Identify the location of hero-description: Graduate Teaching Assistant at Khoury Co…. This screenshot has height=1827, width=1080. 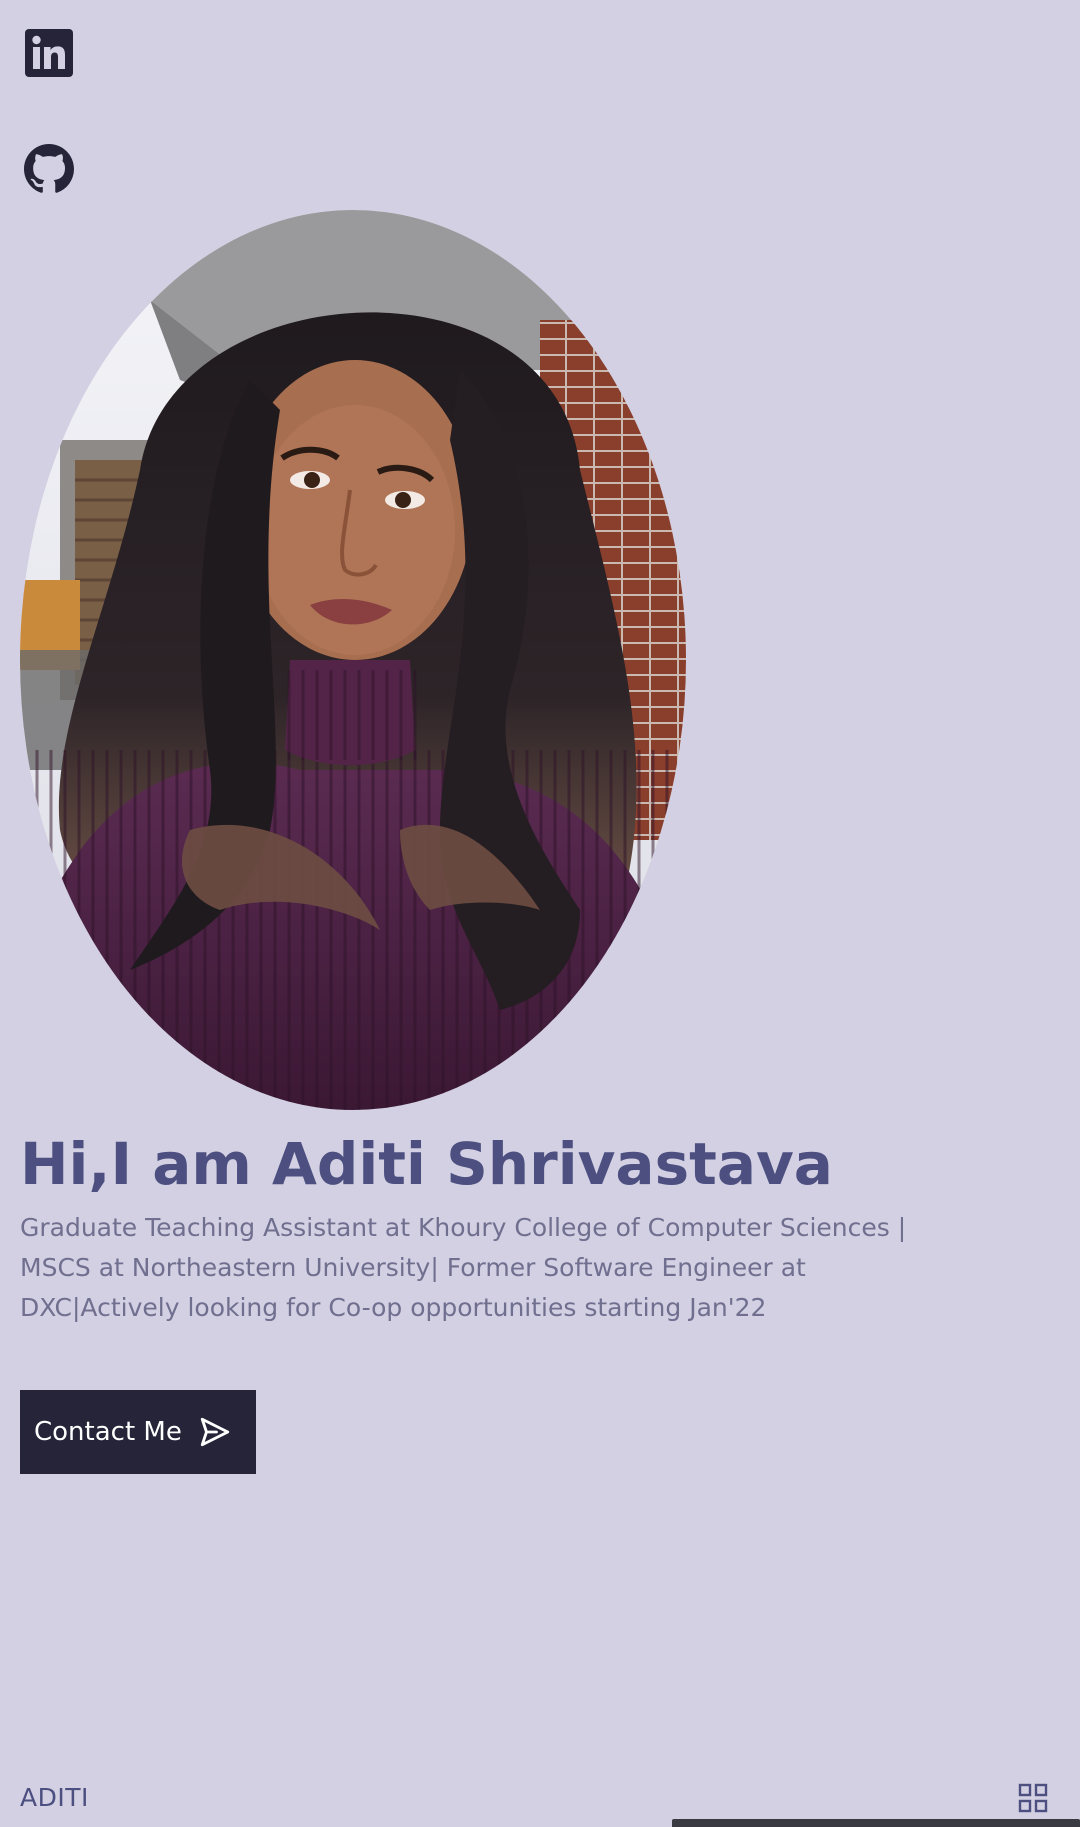
(463, 1267).